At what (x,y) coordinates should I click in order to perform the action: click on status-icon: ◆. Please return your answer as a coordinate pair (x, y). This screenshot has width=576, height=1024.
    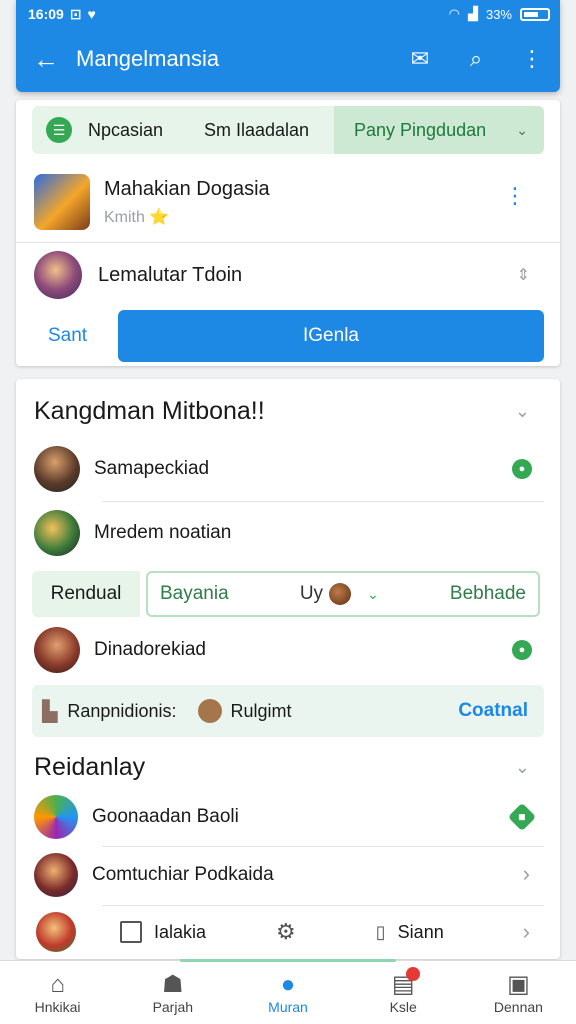
    Looking at the image, I should click on (522, 817).